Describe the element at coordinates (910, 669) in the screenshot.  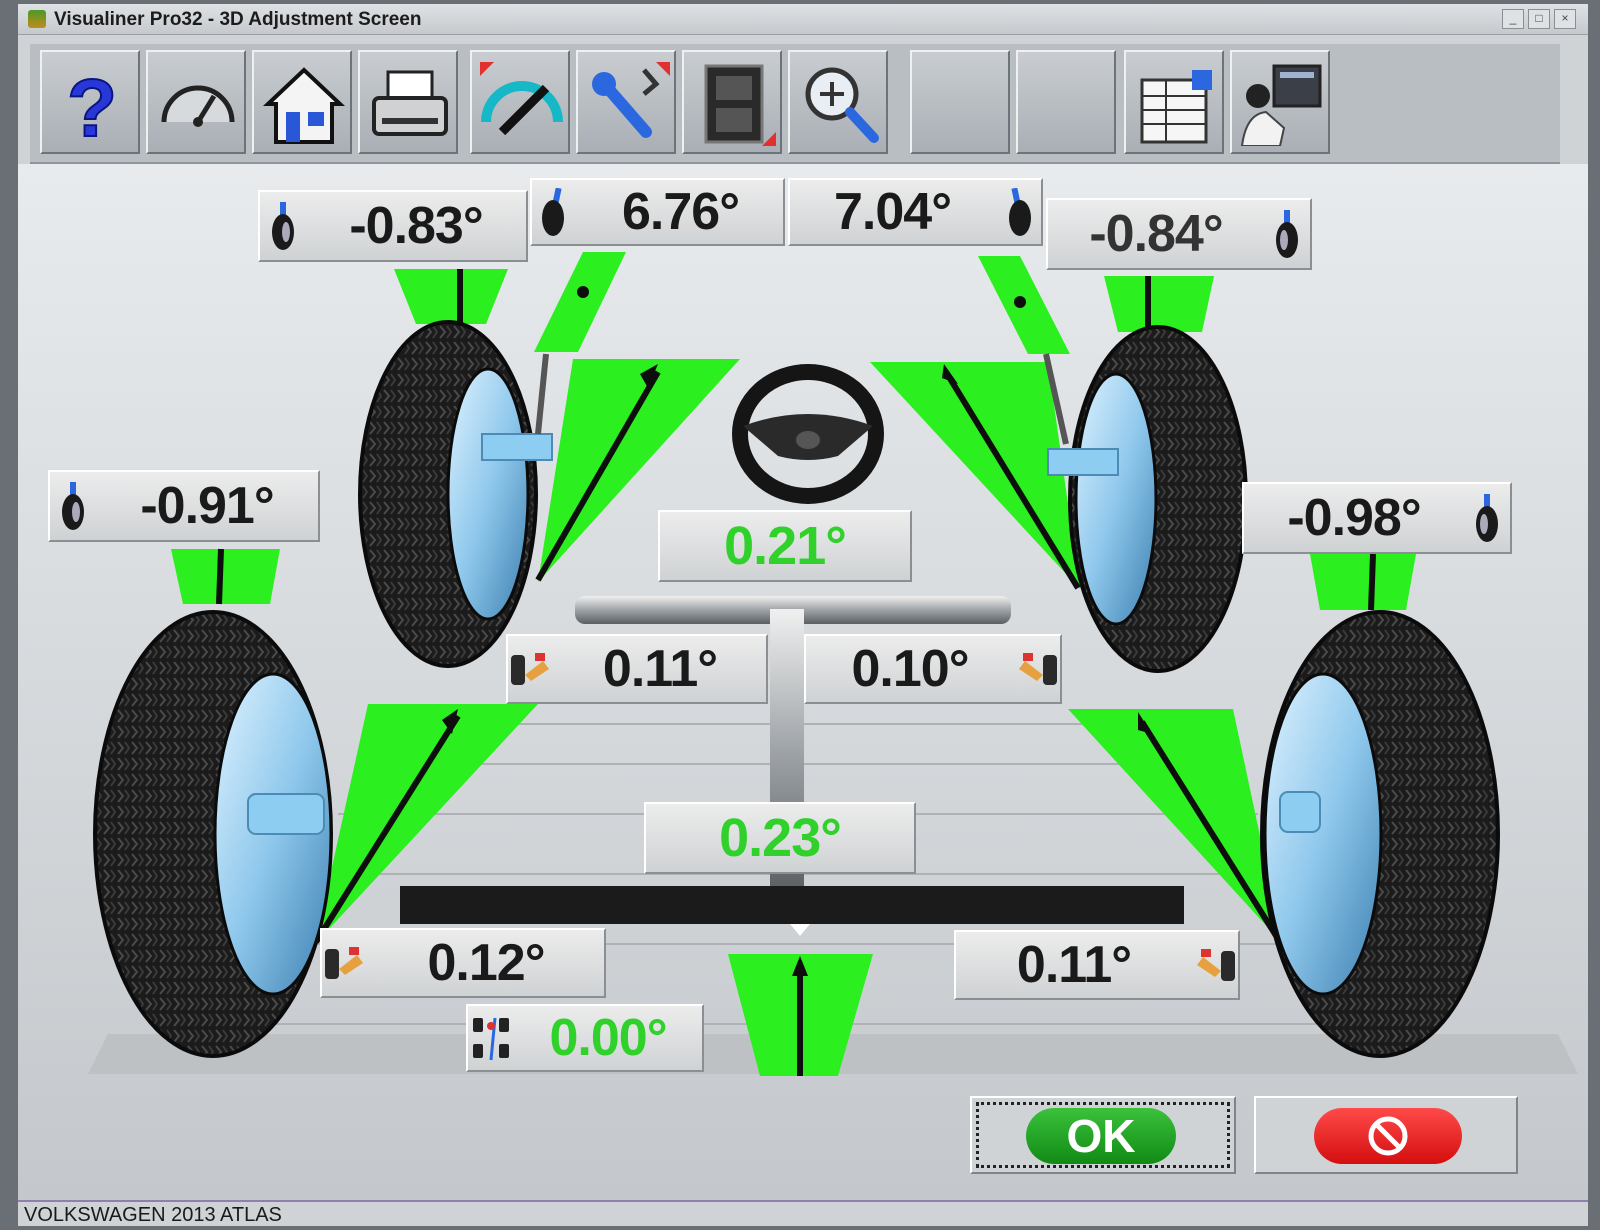
I see `front-right-toe-value: 0.10°` at that location.